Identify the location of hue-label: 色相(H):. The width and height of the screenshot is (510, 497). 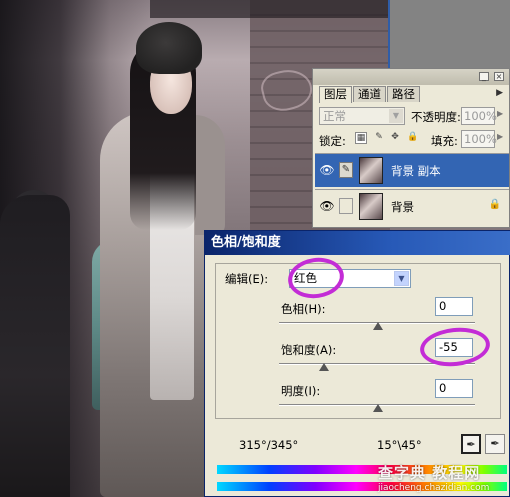
(303, 309).